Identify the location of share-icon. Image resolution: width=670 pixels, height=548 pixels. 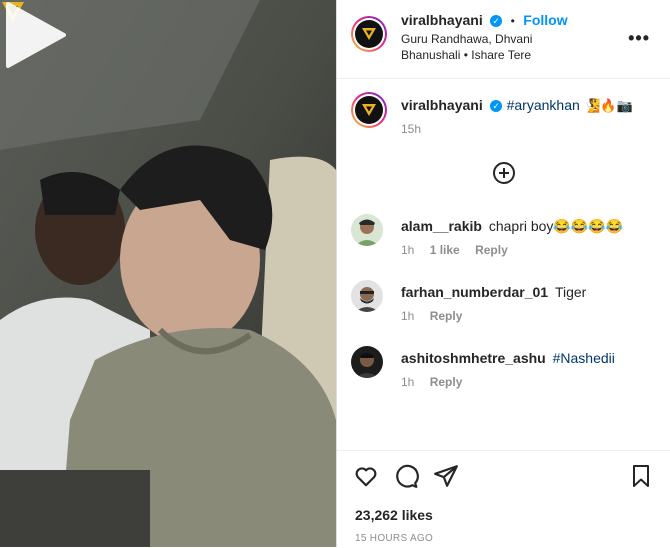
(446, 476).